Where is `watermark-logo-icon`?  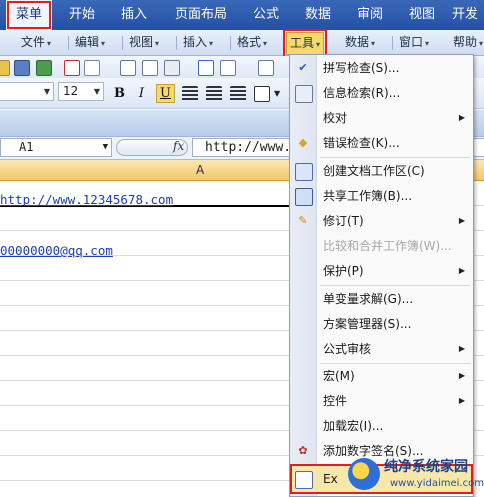 watermark-logo-icon is located at coordinates (364, 474).